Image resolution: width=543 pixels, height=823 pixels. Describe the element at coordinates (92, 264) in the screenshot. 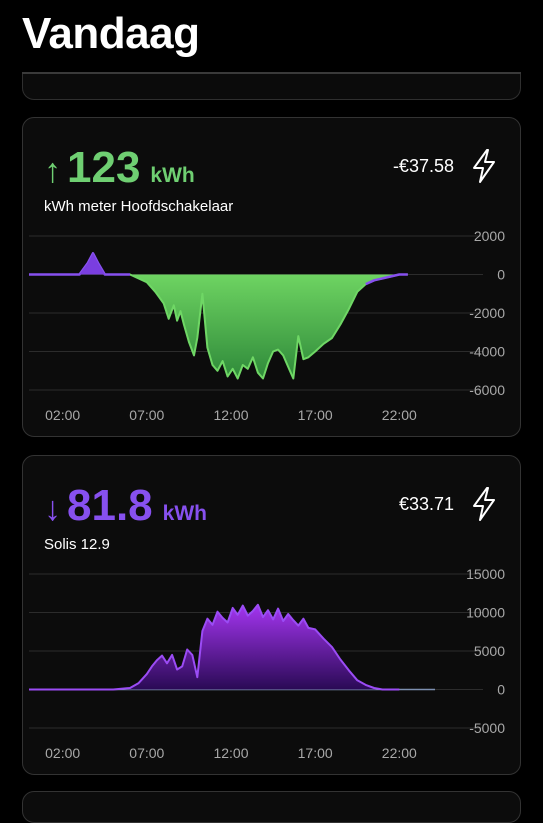

I see `series-area-positive` at that location.